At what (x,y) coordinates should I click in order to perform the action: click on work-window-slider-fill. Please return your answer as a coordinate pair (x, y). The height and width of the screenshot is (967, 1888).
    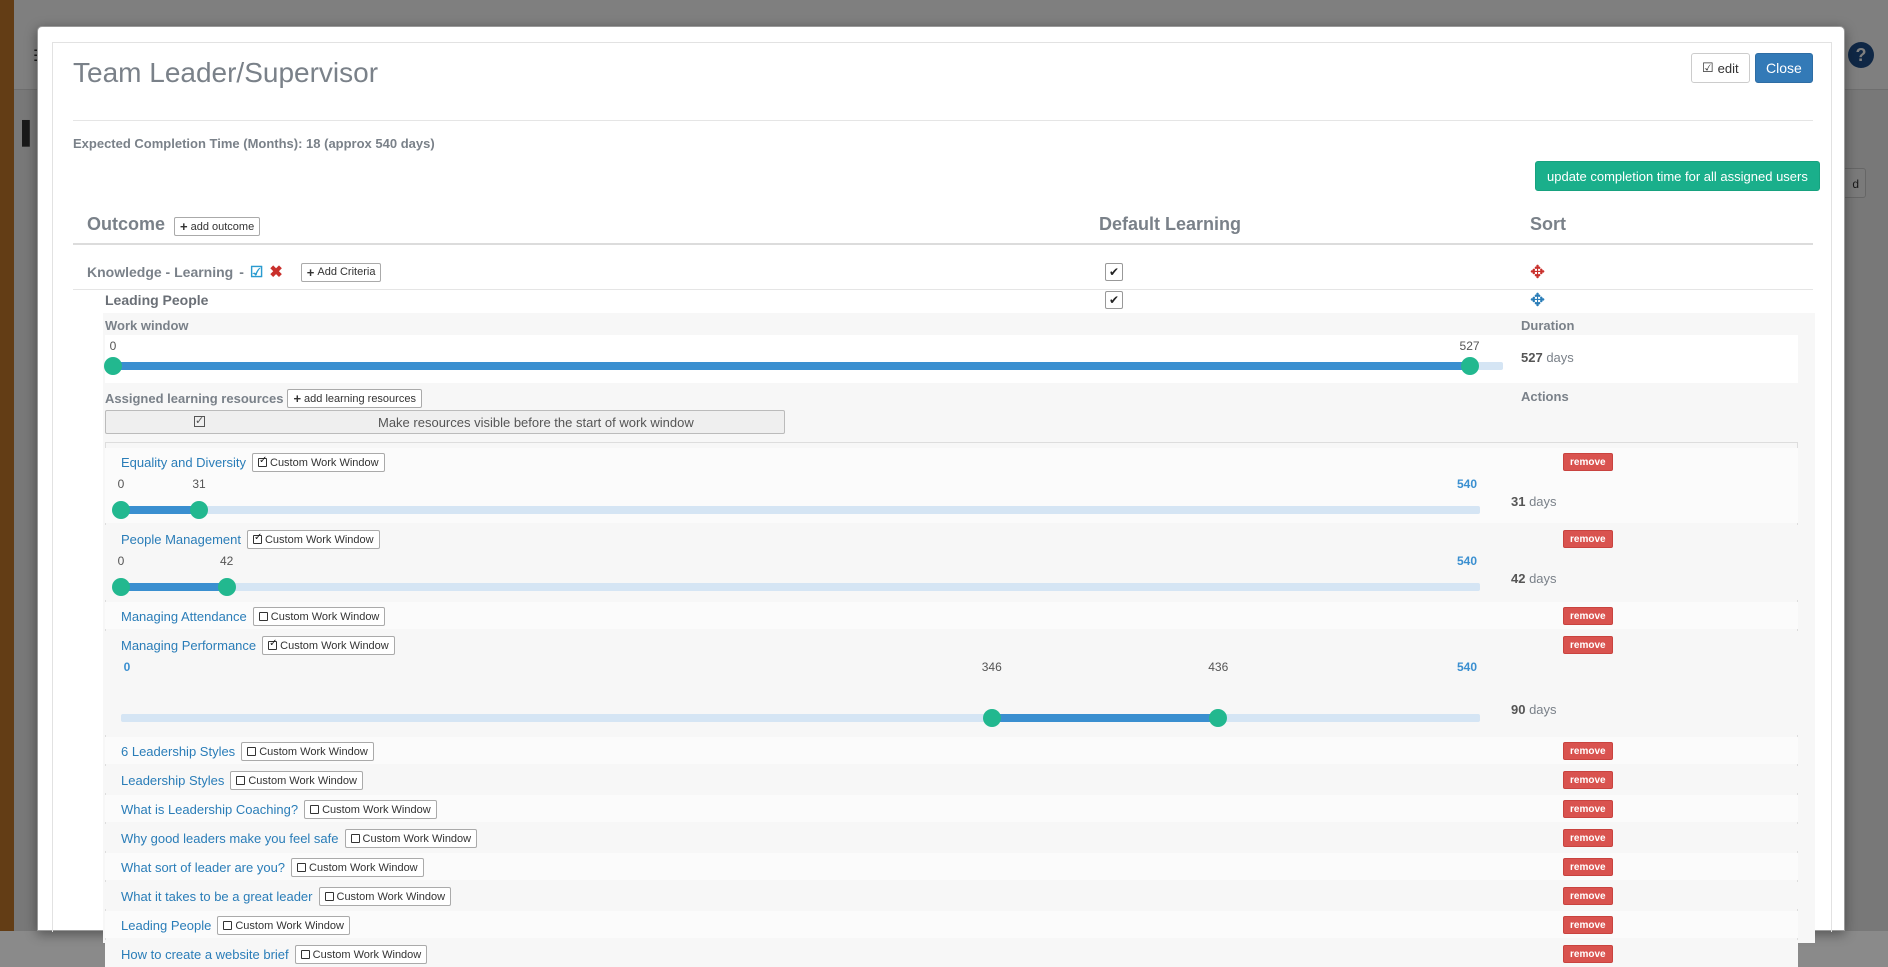
    Looking at the image, I should click on (791, 366).